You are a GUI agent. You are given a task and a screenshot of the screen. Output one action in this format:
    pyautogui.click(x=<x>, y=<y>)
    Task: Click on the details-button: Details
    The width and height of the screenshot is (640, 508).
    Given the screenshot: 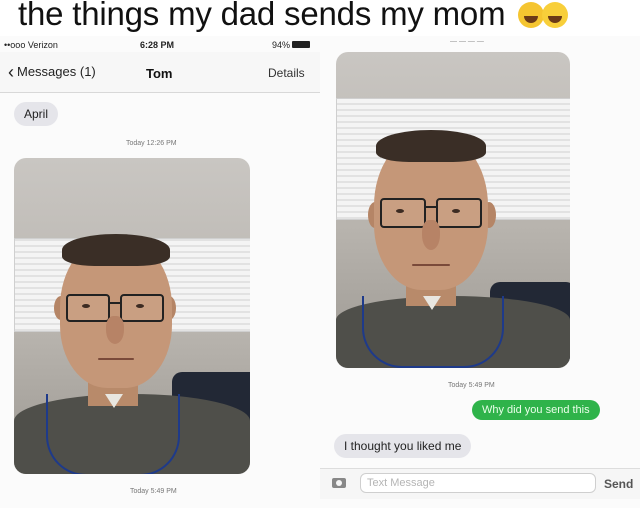 What is the action you would take?
    pyautogui.click(x=286, y=73)
    